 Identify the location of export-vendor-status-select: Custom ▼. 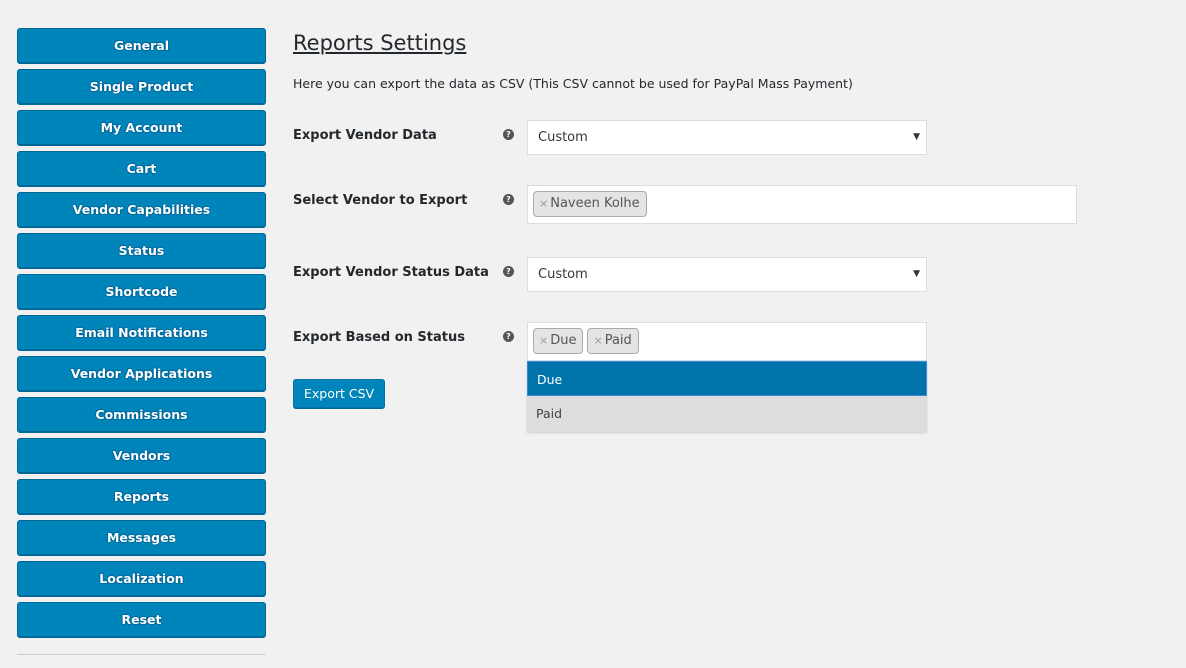
(727, 274).